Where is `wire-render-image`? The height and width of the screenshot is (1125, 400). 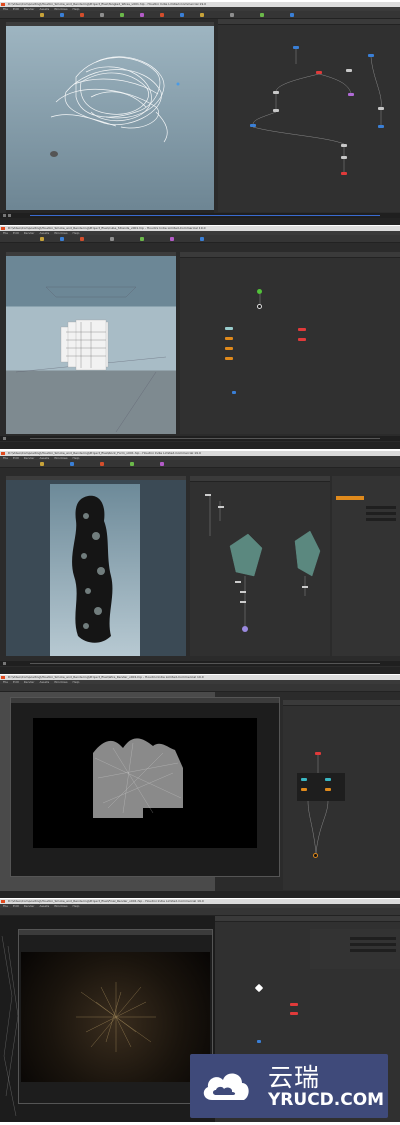 wire-render-image is located at coordinates (138, 778).